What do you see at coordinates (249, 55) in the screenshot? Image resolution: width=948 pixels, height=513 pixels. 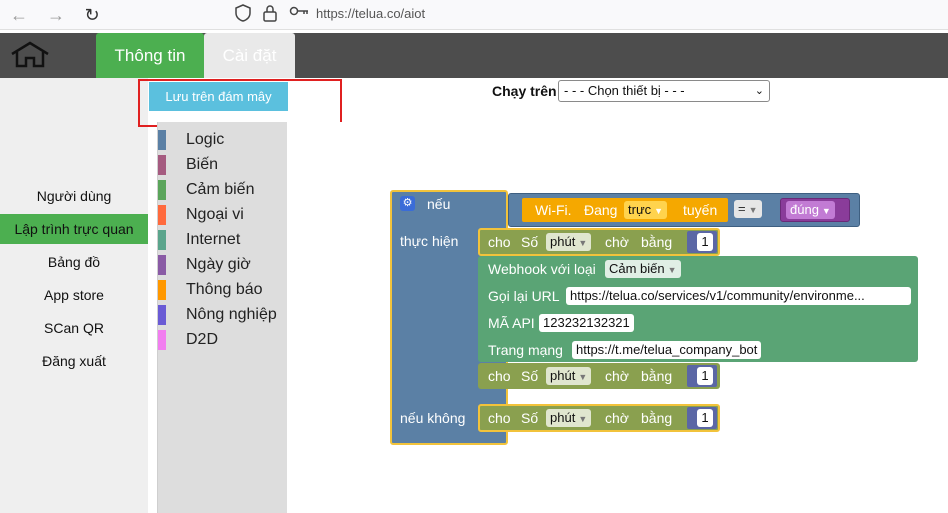 I see `tab-settings: Cài đặt` at bounding box center [249, 55].